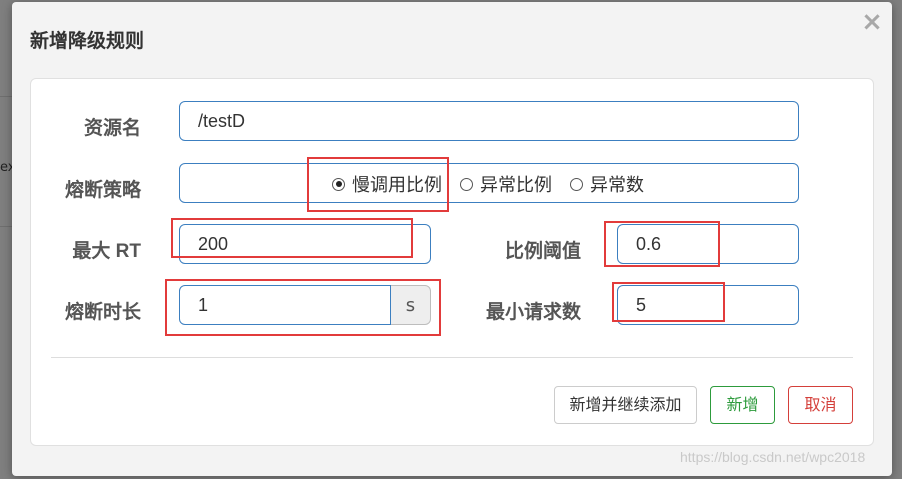 This screenshot has width=902, height=479. What do you see at coordinates (305, 244) in the screenshot?
I see `max-rt-input: 200` at bounding box center [305, 244].